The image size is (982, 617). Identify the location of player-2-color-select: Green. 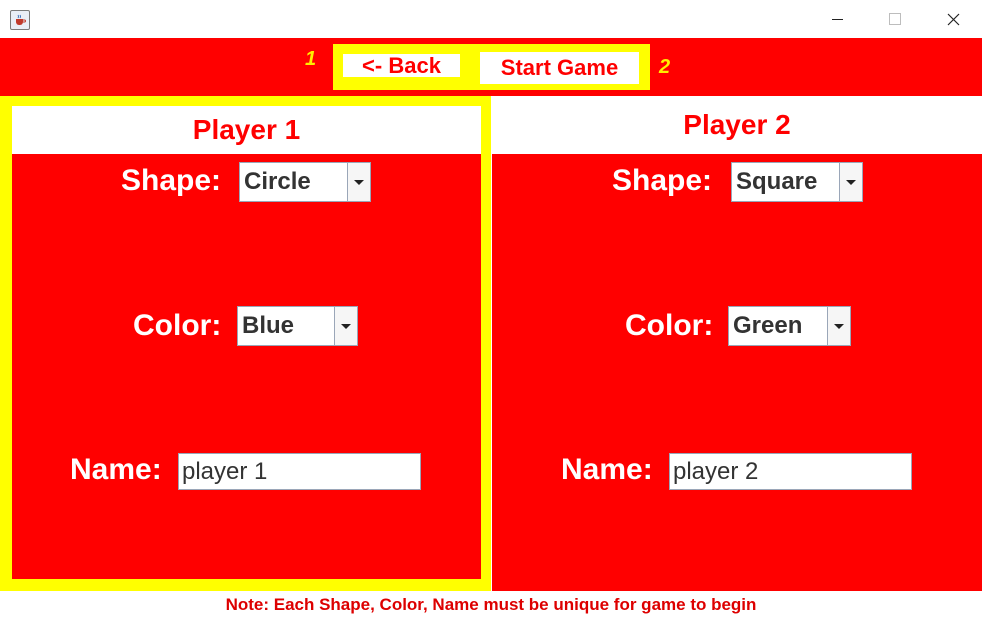
(789, 326).